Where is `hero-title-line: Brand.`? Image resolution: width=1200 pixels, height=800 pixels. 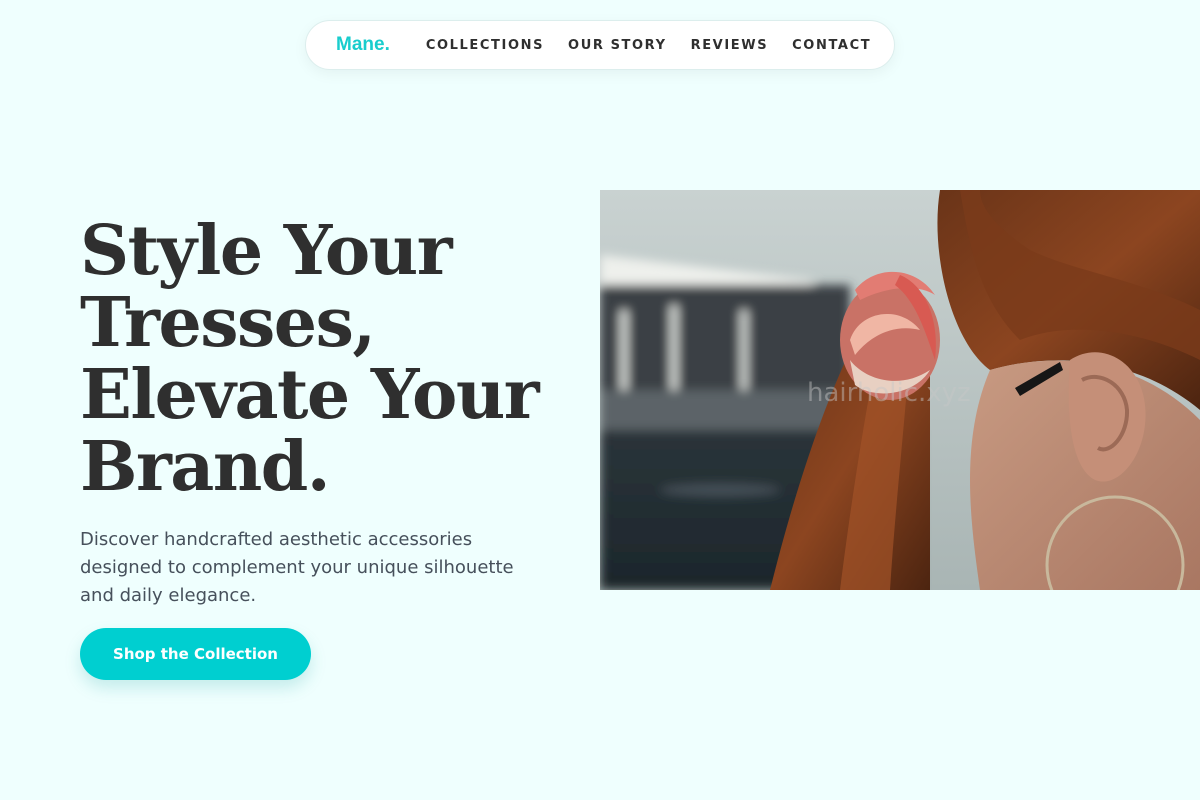 hero-title-line: Brand. is located at coordinates (205, 467).